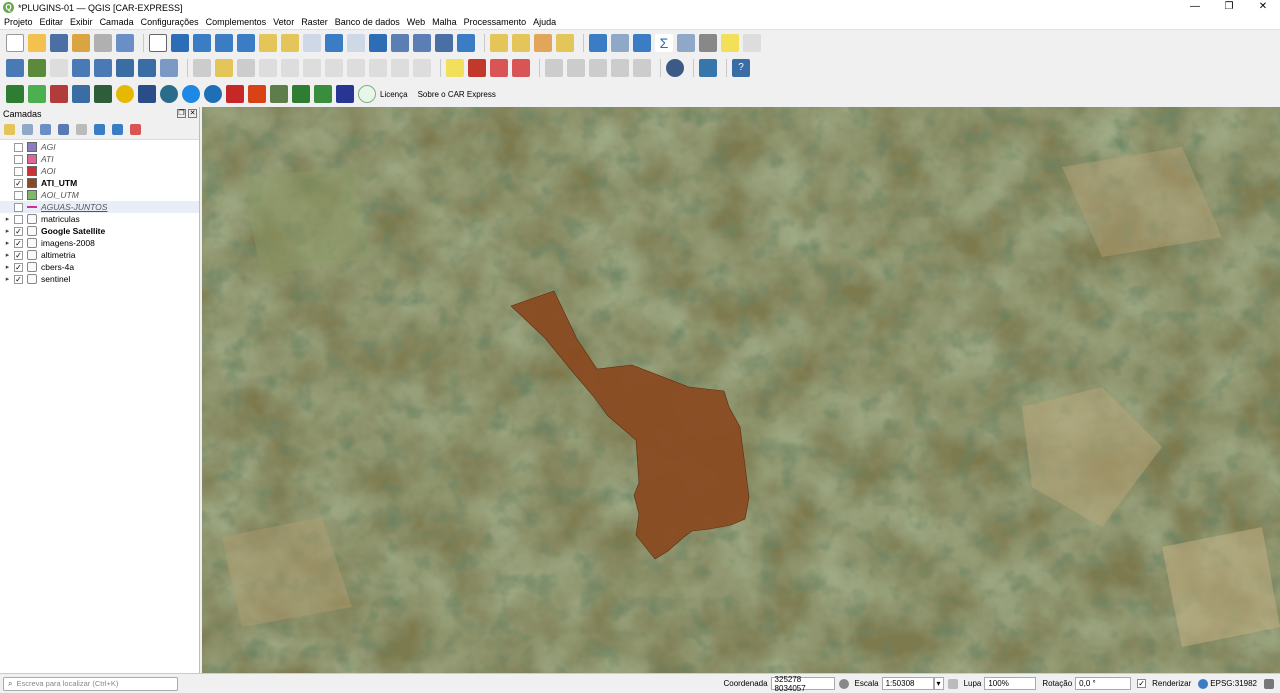 This screenshot has height=693, width=1280. What do you see at coordinates (1103, 683) in the screenshot?
I see `rotation-field: 0,0 °` at bounding box center [1103, 683].